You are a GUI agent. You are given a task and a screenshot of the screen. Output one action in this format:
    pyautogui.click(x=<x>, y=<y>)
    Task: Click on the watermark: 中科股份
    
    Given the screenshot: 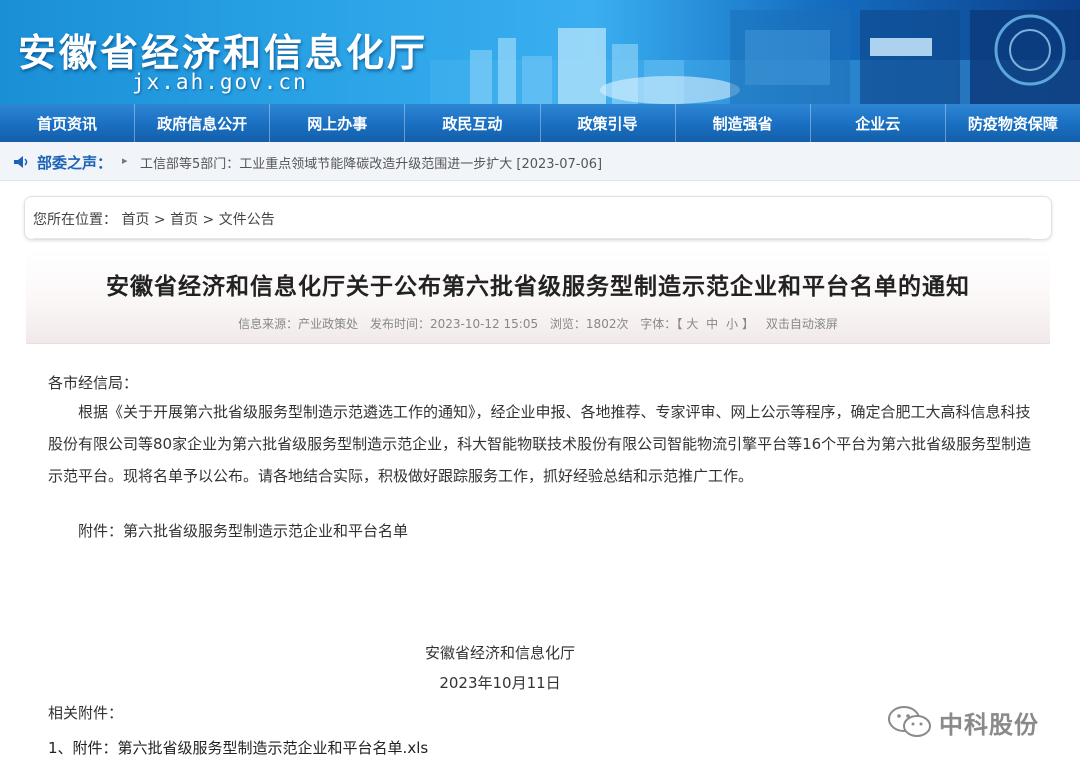 What is the action you would take?
    pyautogui.click(x=972, y=722)
    